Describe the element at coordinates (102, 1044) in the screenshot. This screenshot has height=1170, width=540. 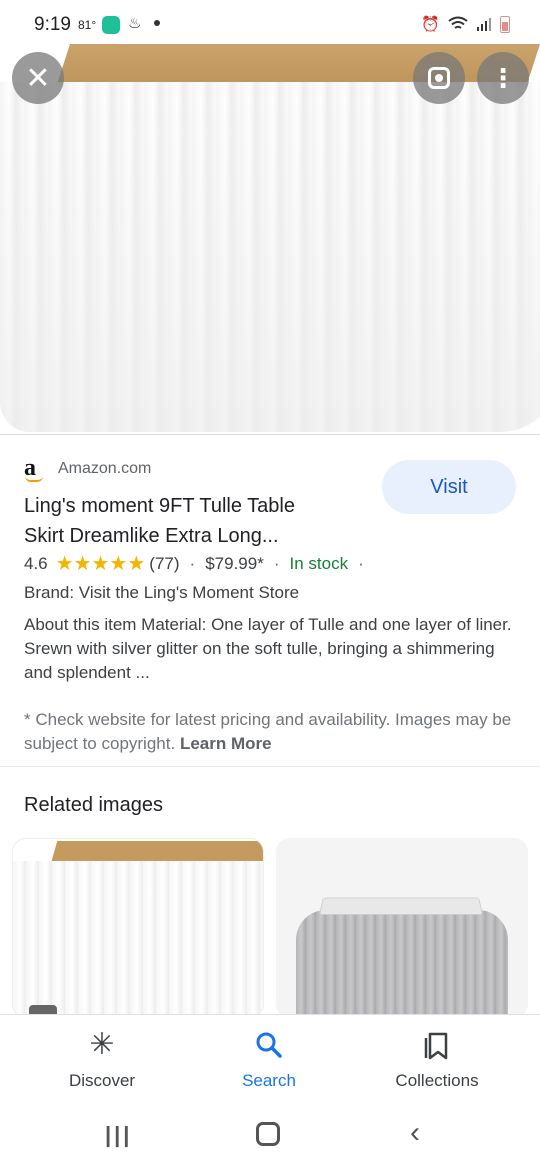
I see `discover-asterisk-icon: ✳` at that location.